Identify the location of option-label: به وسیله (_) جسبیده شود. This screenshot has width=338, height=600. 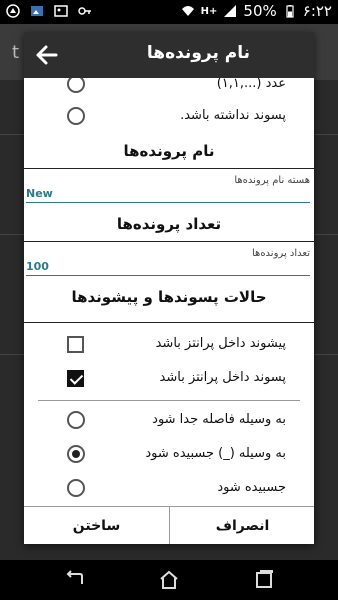
(215, 453).